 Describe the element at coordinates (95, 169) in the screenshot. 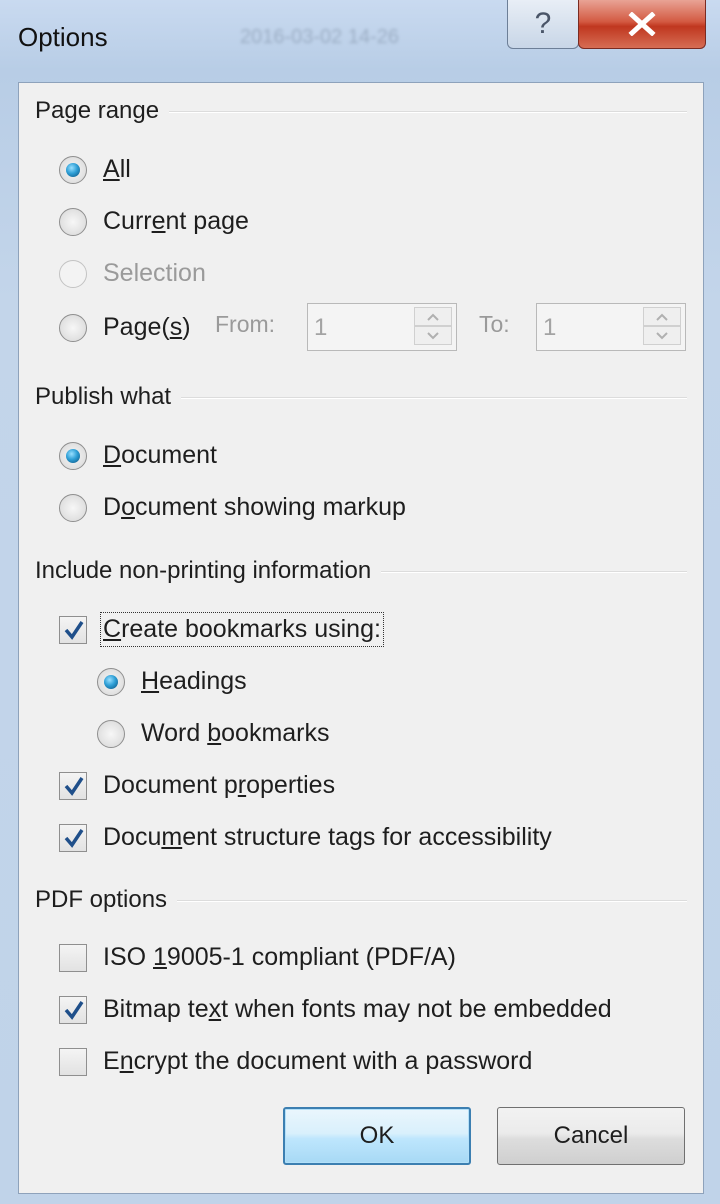

I see `radio-all: All` at that location.